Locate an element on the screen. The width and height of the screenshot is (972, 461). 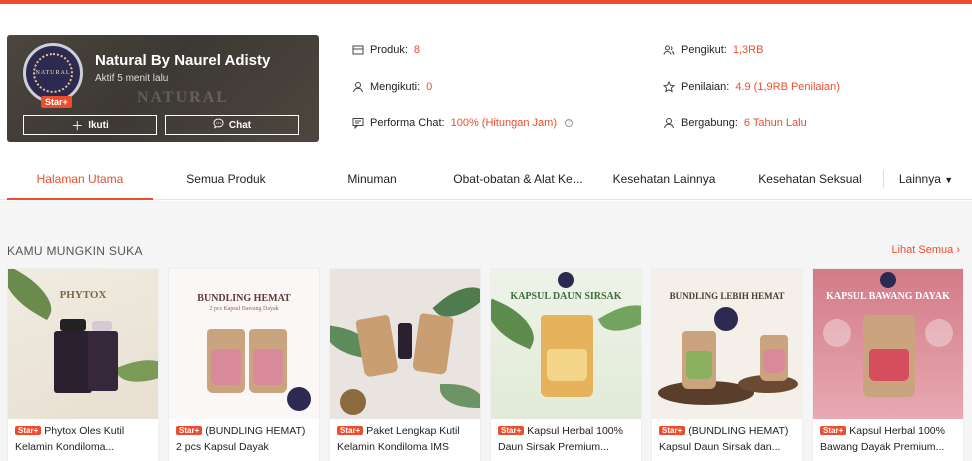
avatar-logo-text: NATURAL is located at coordinates (53, 73).